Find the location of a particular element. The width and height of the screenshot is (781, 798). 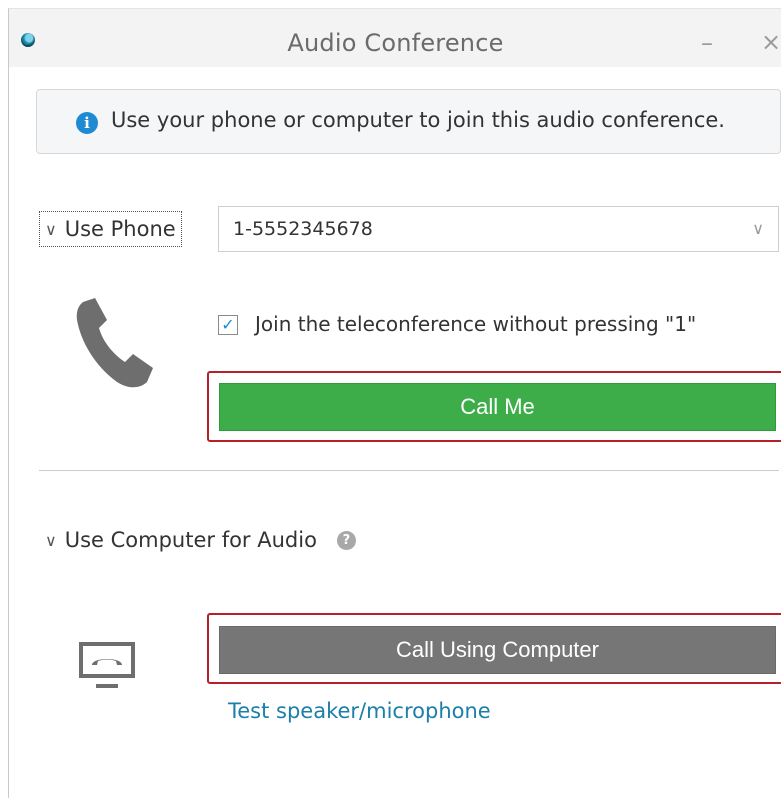

phone-handset-icon is located at coordinates (114, 343).